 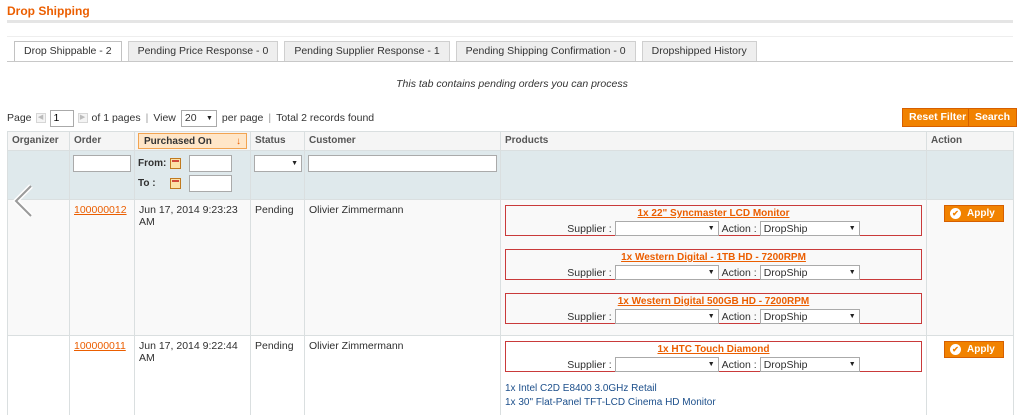 I want to click on product-link: 1x 22" Syncmaster LCD Monitor, so click(x=713, y=214).